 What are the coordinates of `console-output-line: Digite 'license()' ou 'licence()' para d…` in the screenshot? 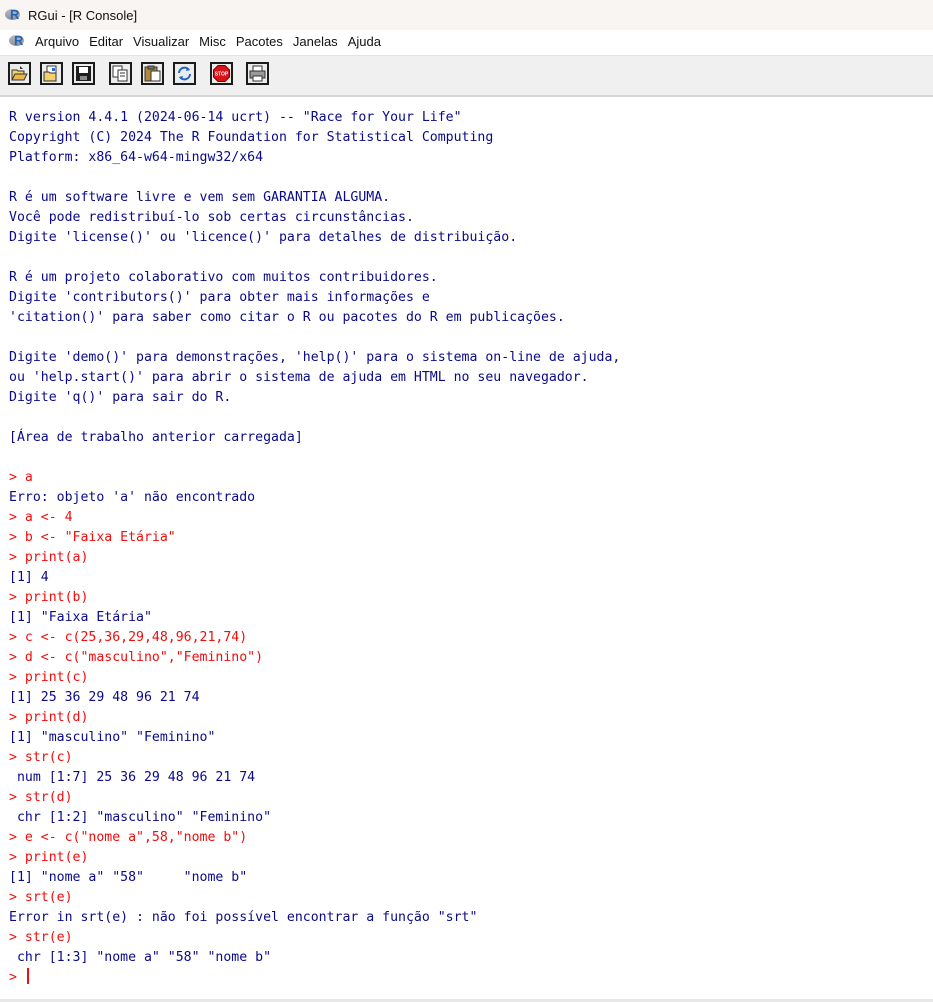 It's located at (263, 237).